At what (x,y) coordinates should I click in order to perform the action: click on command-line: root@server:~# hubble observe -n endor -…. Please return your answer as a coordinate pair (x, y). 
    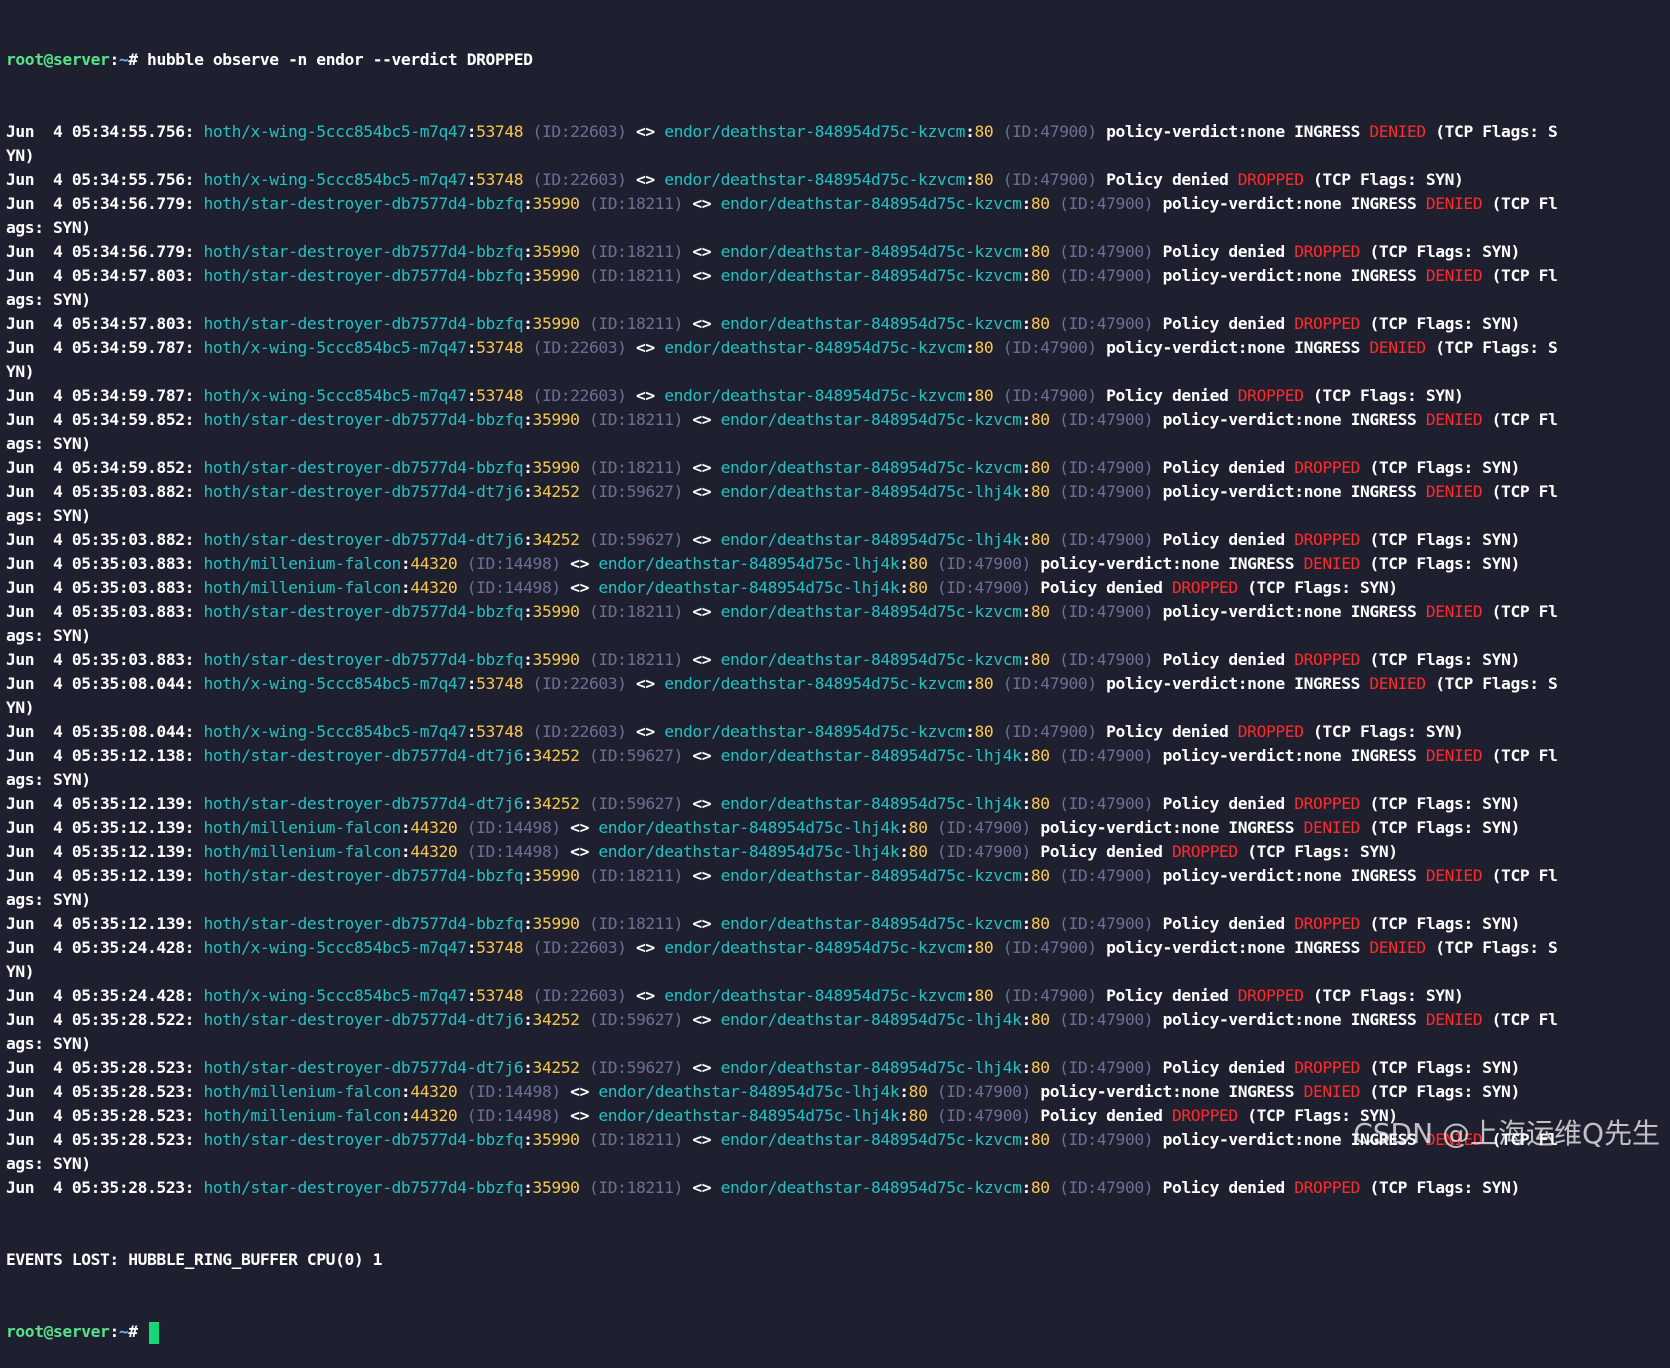
    Looking at the image, I should click on (269, 59).